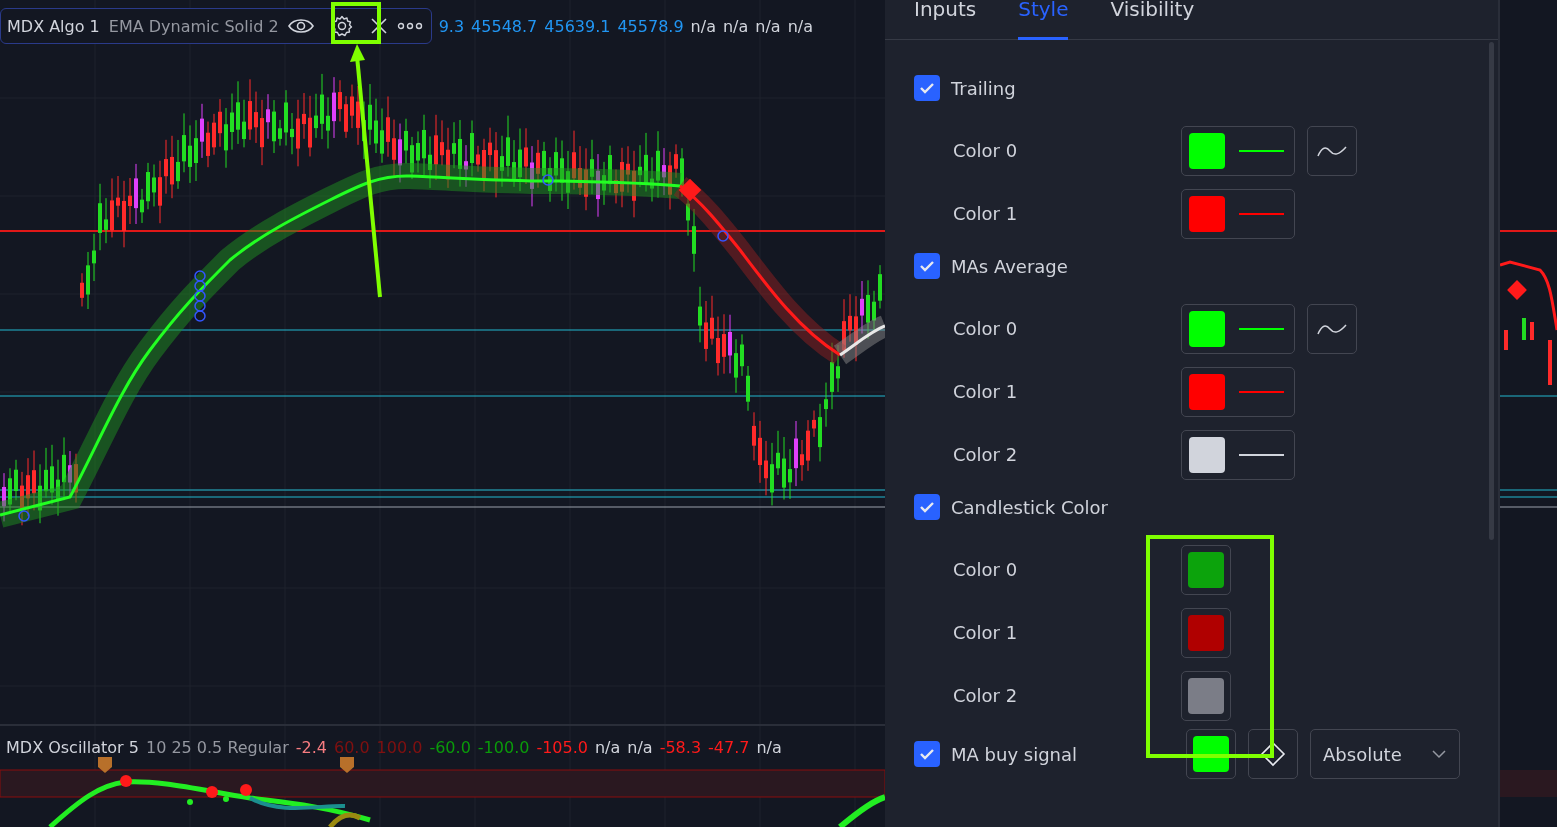  I want to click on eye-icon, so click(300, 26).